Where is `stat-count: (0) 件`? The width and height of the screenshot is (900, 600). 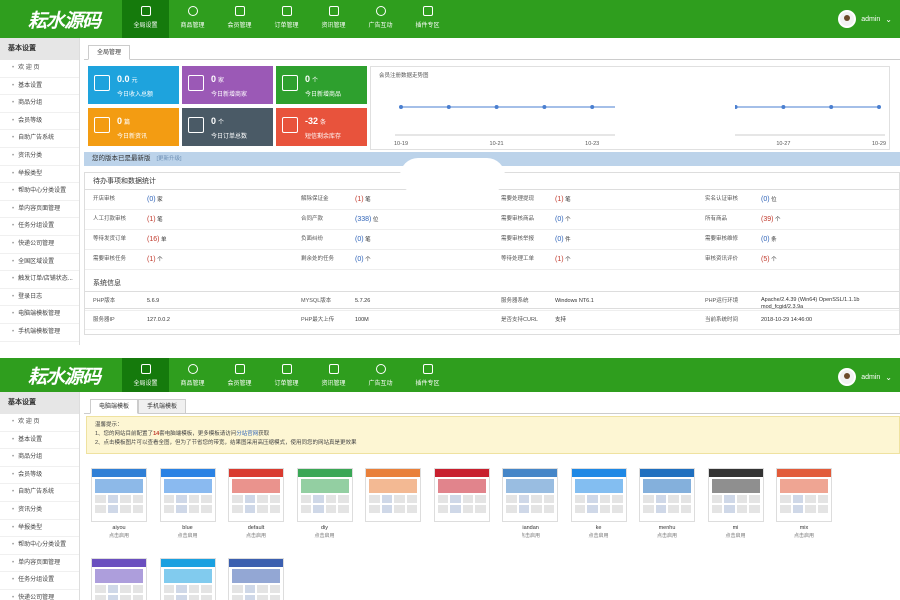 stat-count: (0) 件 is located at coordinates (563, 240).